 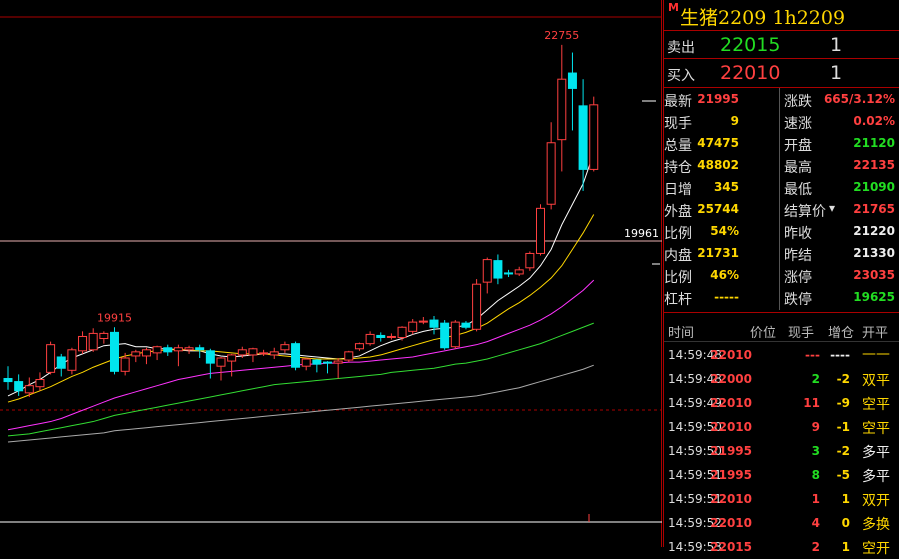 I want to click on tick-volume: 4, so click(x=815, y=523).